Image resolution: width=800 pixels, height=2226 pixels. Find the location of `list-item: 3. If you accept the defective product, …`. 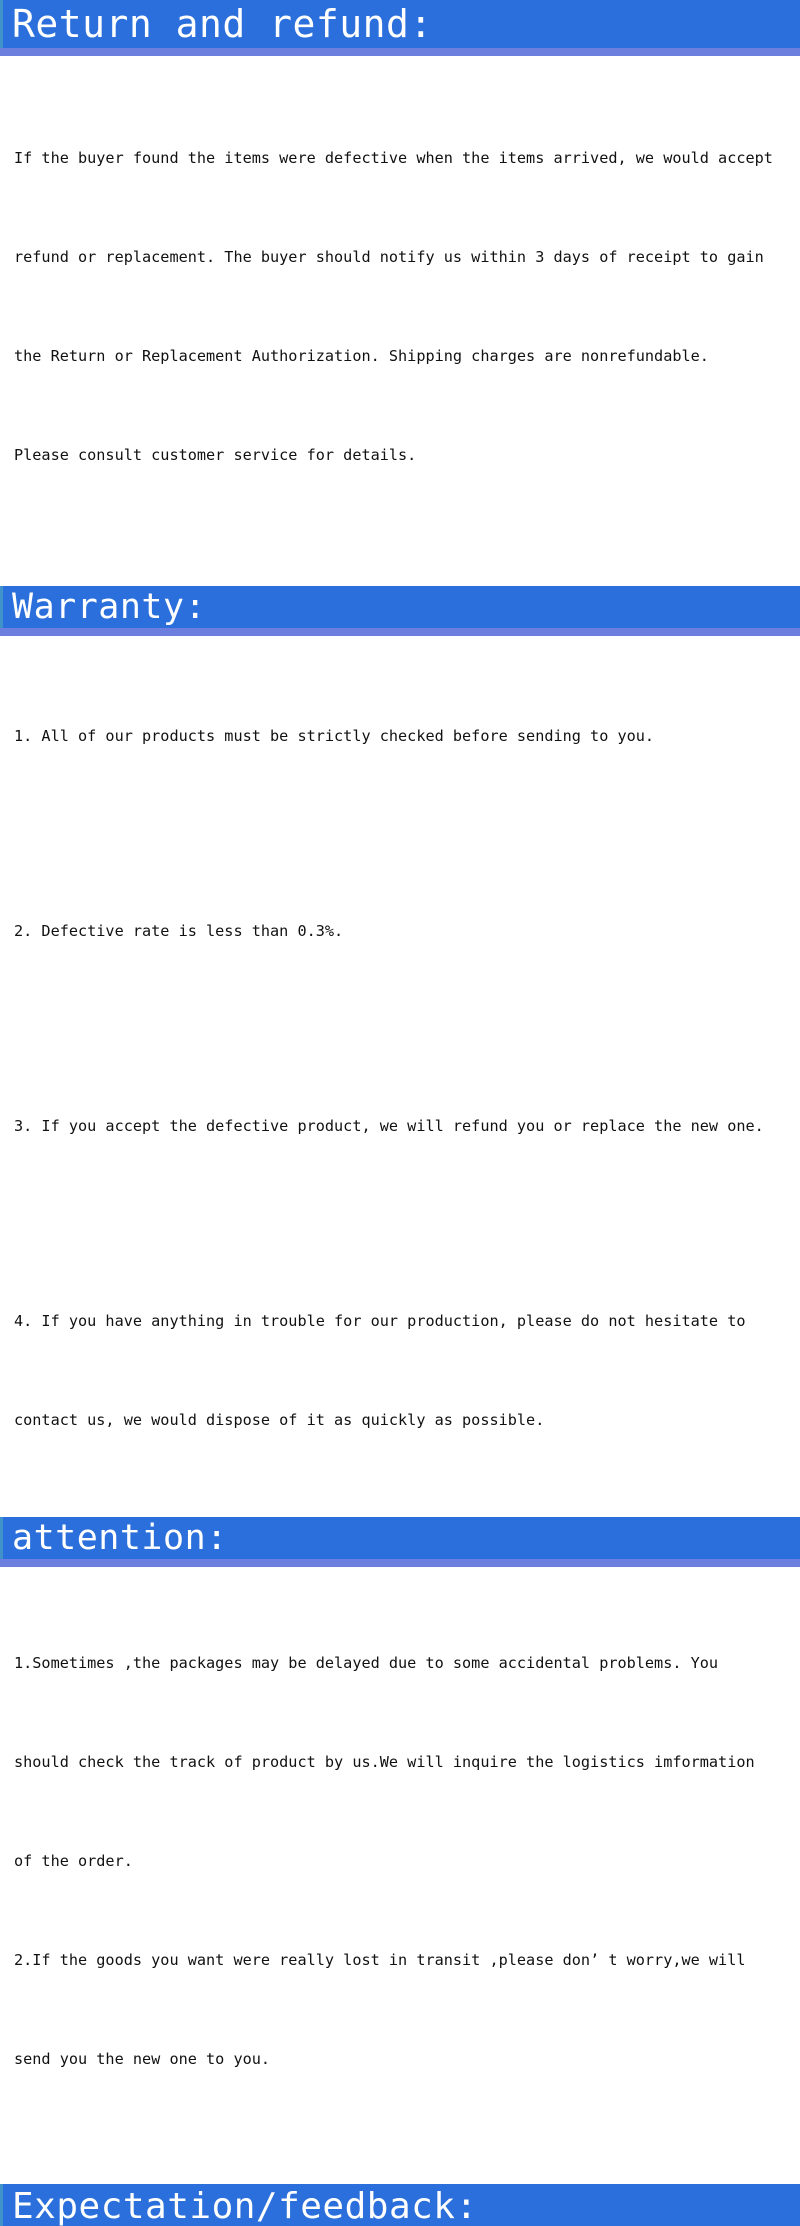

list-item: 3. If you accept the defective product, … is located at coordinates (389, 1126).